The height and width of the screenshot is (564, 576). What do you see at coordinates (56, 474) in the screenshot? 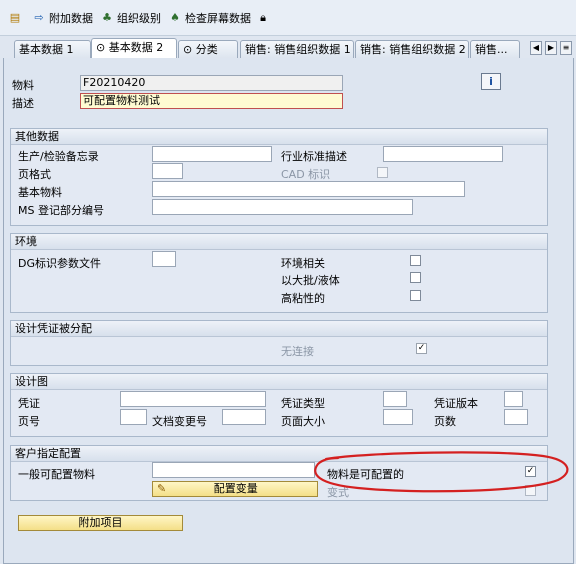
I see `general-config-label: 一般可配置物料` at bounding box center [56, 474].